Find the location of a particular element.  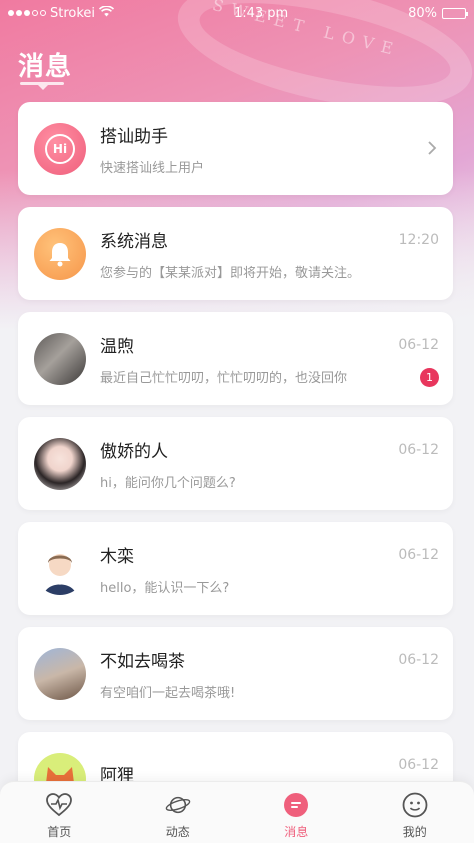

planet-icon is located at coordinates (178, 805).